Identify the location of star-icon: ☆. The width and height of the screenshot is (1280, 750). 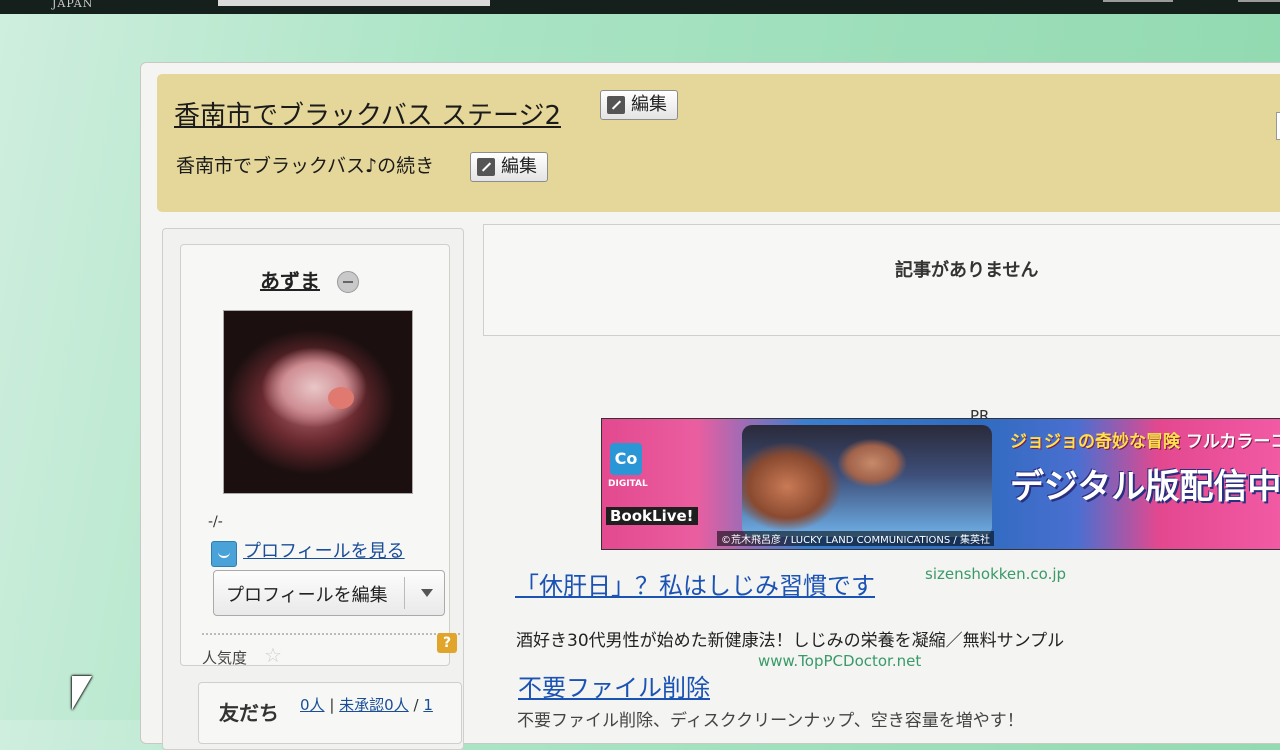
(273, 655).